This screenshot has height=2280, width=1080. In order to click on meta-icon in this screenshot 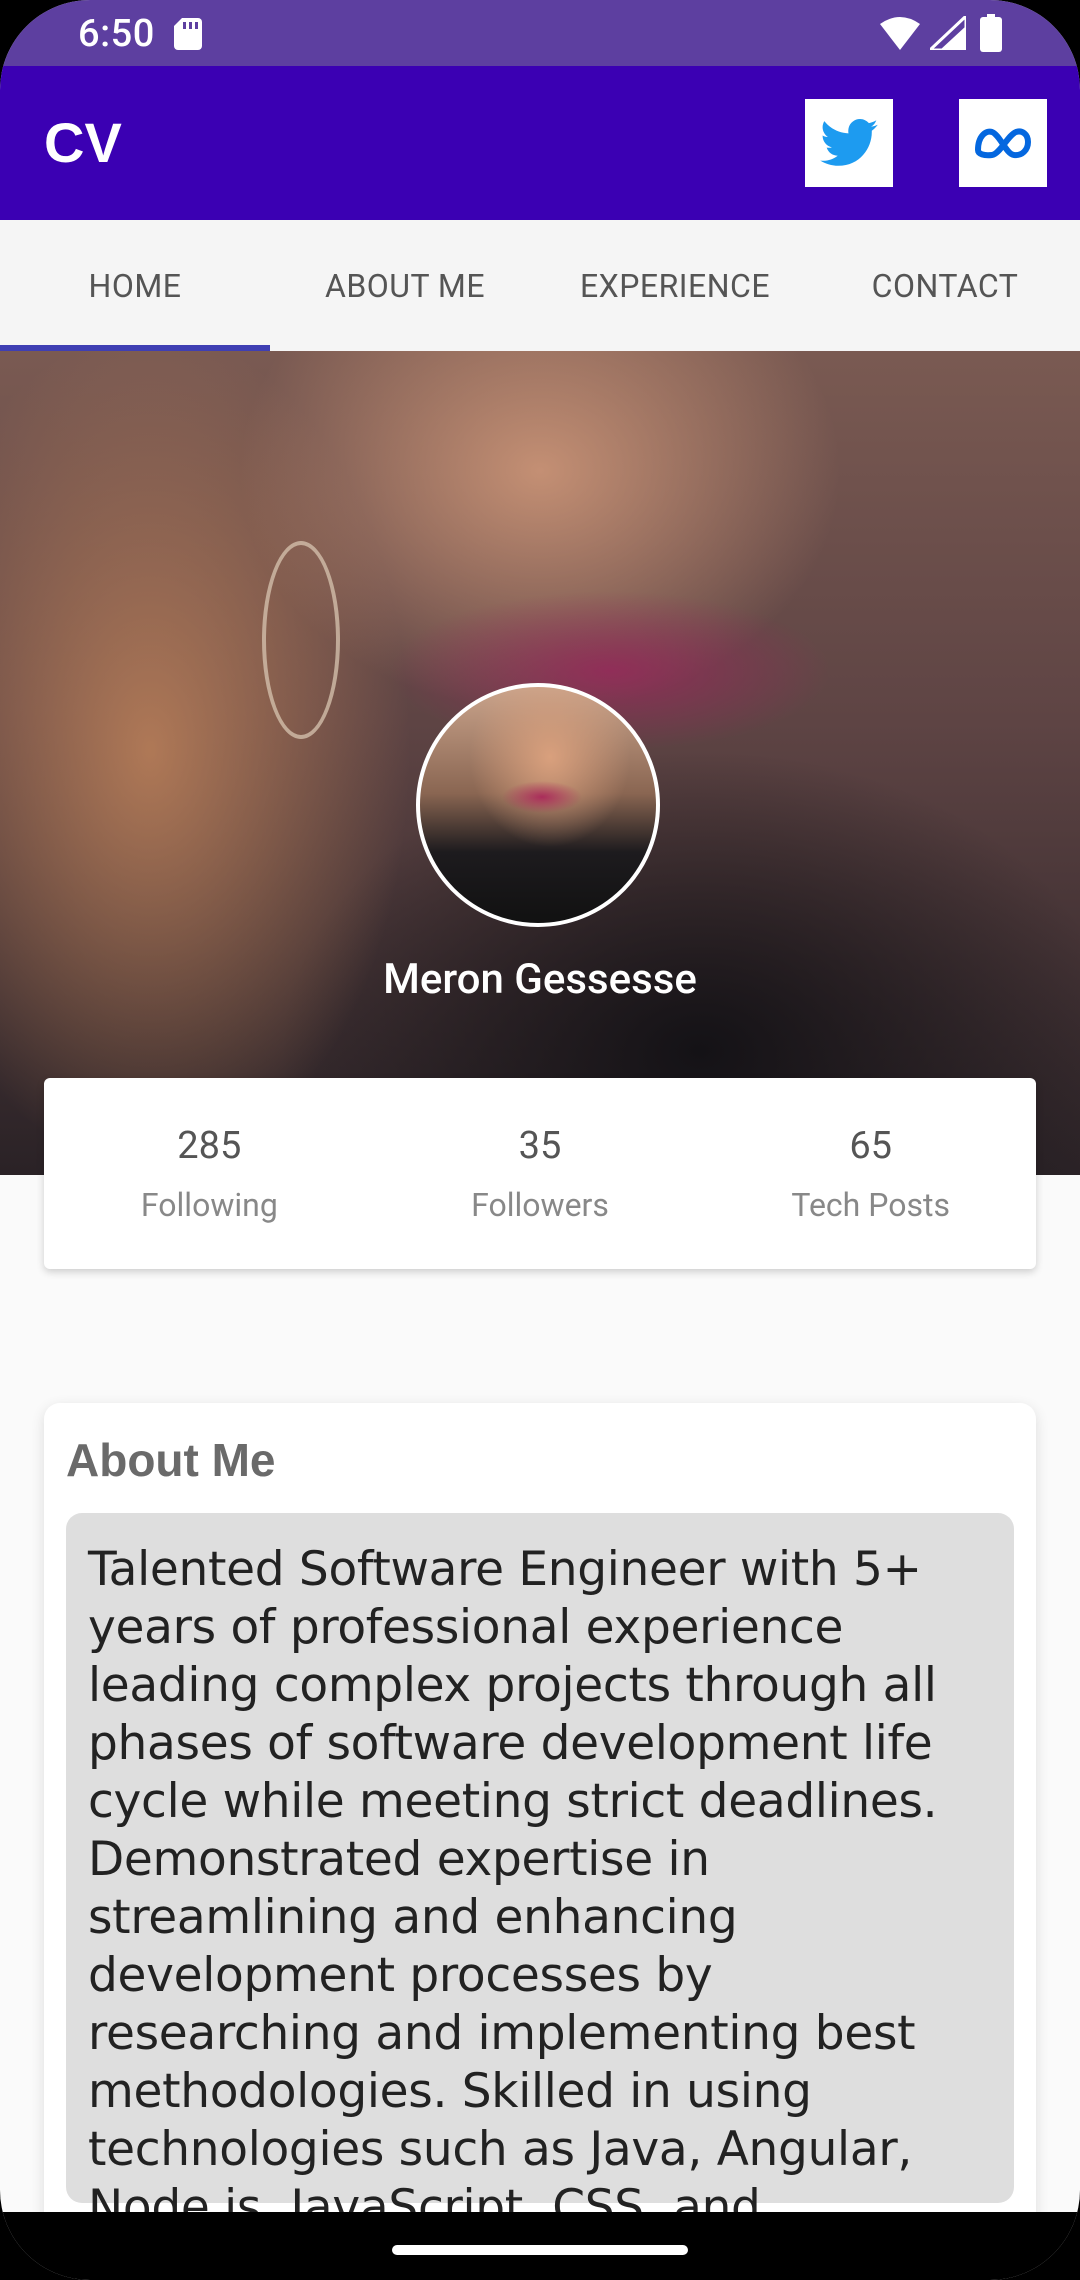, I will do `click(1003, 143)`.